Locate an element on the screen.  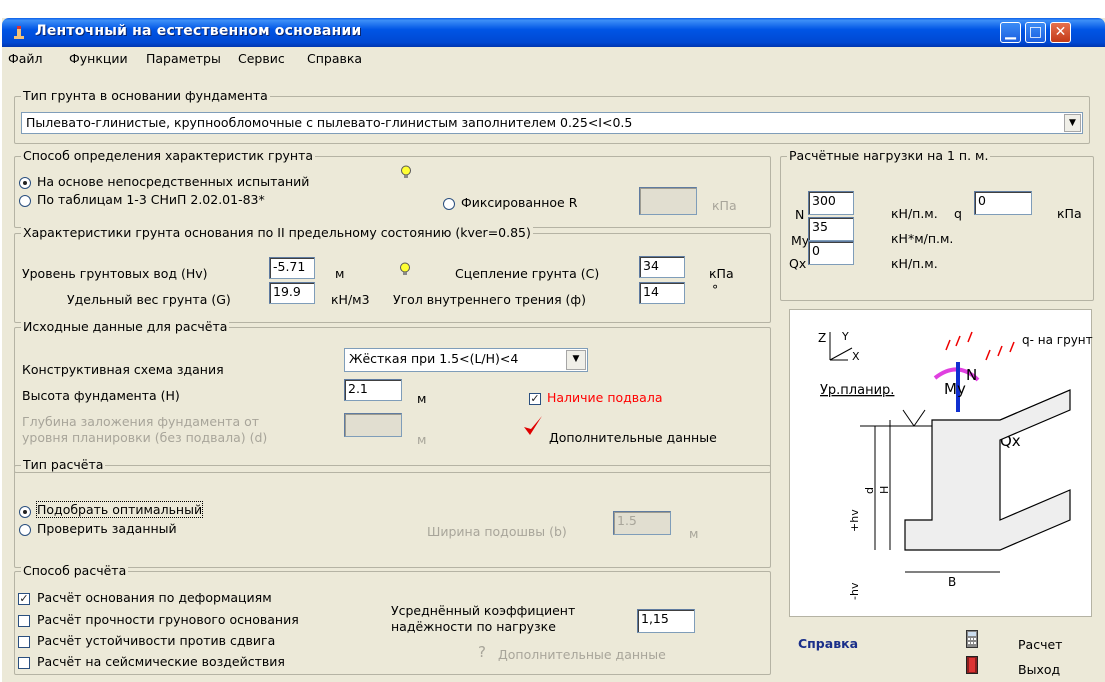
calc-type-radio-optimal is located at coordinates (25, 512).